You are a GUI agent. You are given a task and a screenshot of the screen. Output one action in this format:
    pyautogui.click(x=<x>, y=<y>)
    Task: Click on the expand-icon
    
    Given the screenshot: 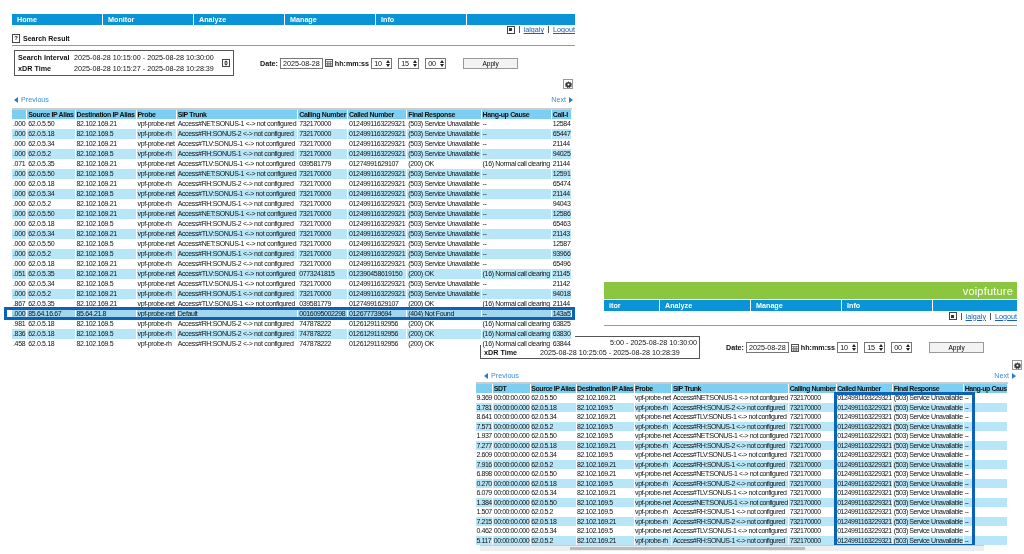 What is the action you would take?
    pyautogui.click(x=226, y=63)
    